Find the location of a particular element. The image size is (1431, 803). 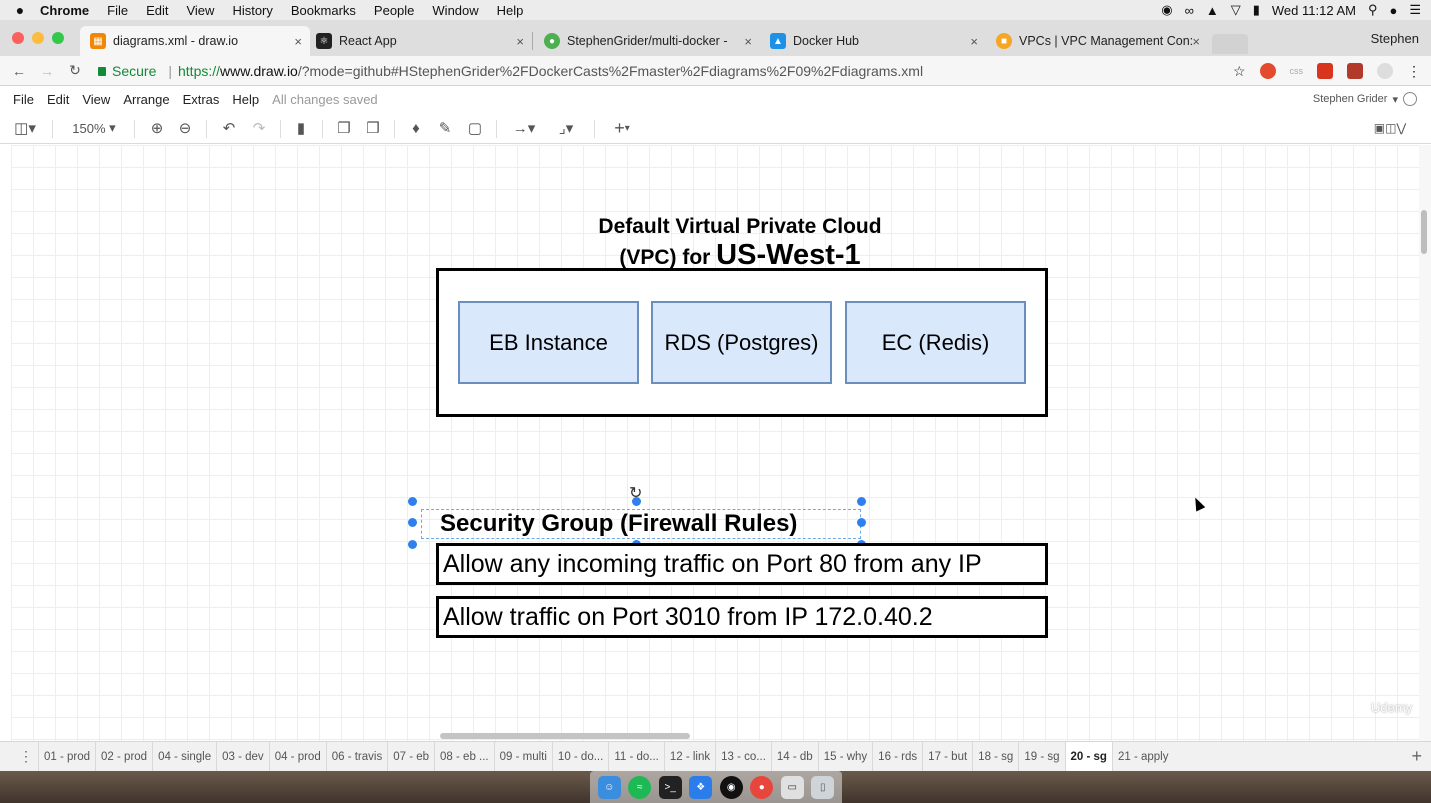

opera-extension-icon is located at coordinates (1267, 71).